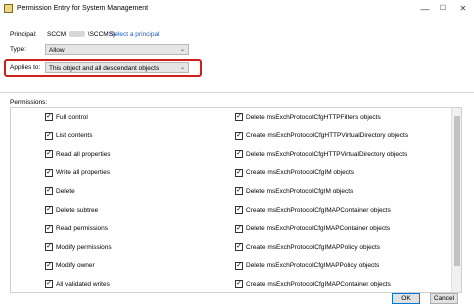 This screenshot has width=474, height=306. I want to click on principal-value: SCCM \SCCMS), so click(81, 34).